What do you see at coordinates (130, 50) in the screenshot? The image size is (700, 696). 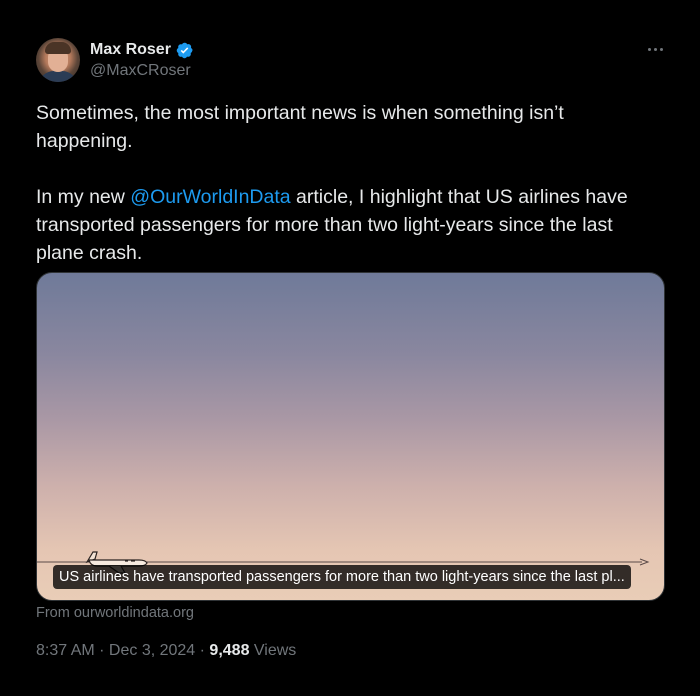 I see `author-display-name: Max Roser` at bounding box center [130, 50].